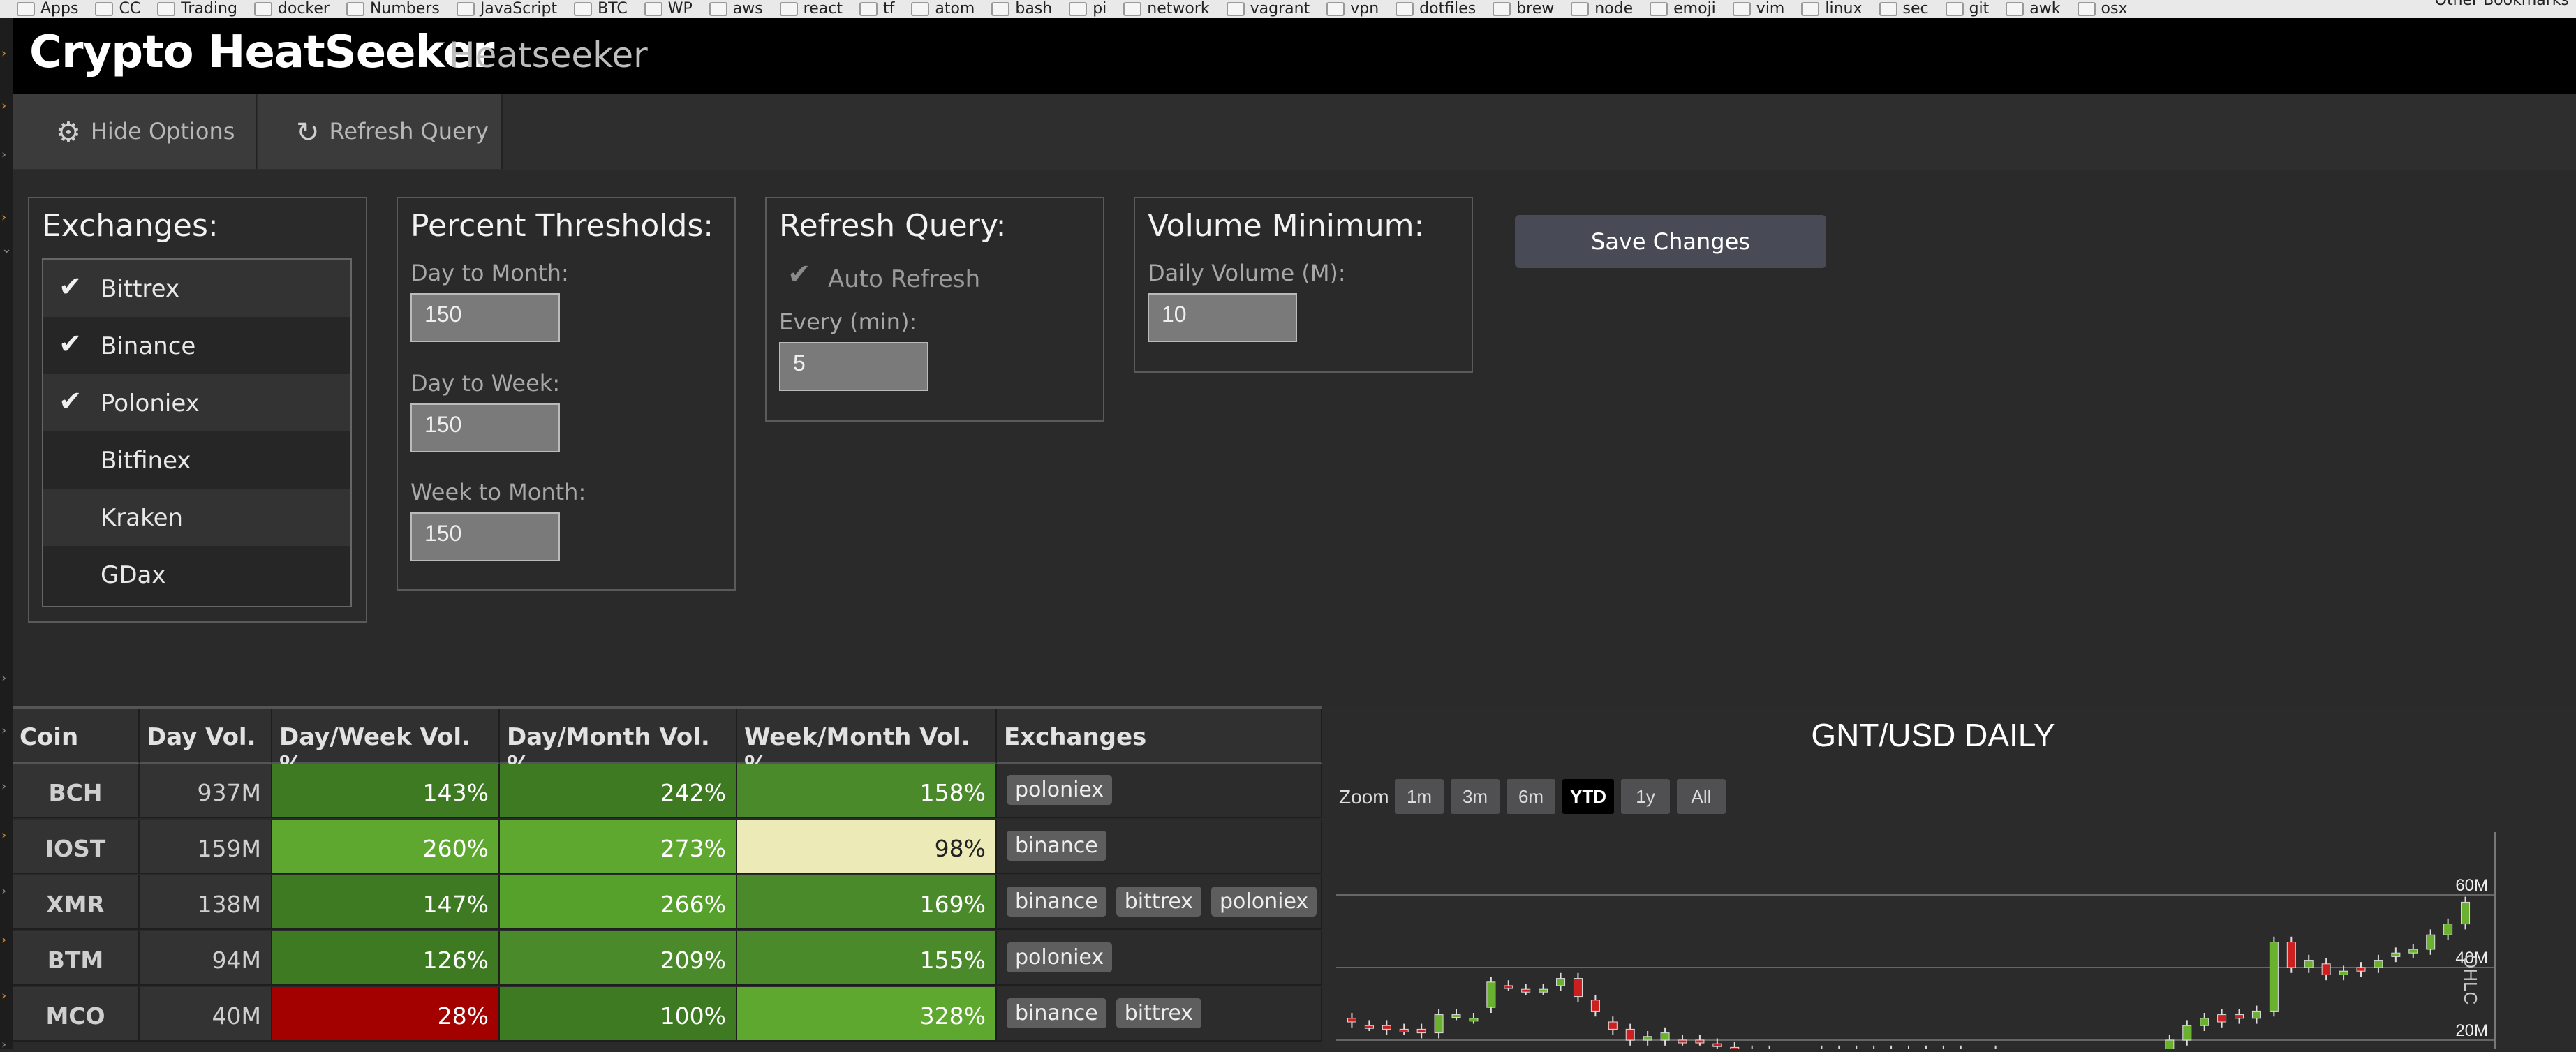 This screenshot has width=2576, height=1052. Describe the element at coordinates (1904, 8) in the screenshot. I see `bookmark-item: sec` at that location.